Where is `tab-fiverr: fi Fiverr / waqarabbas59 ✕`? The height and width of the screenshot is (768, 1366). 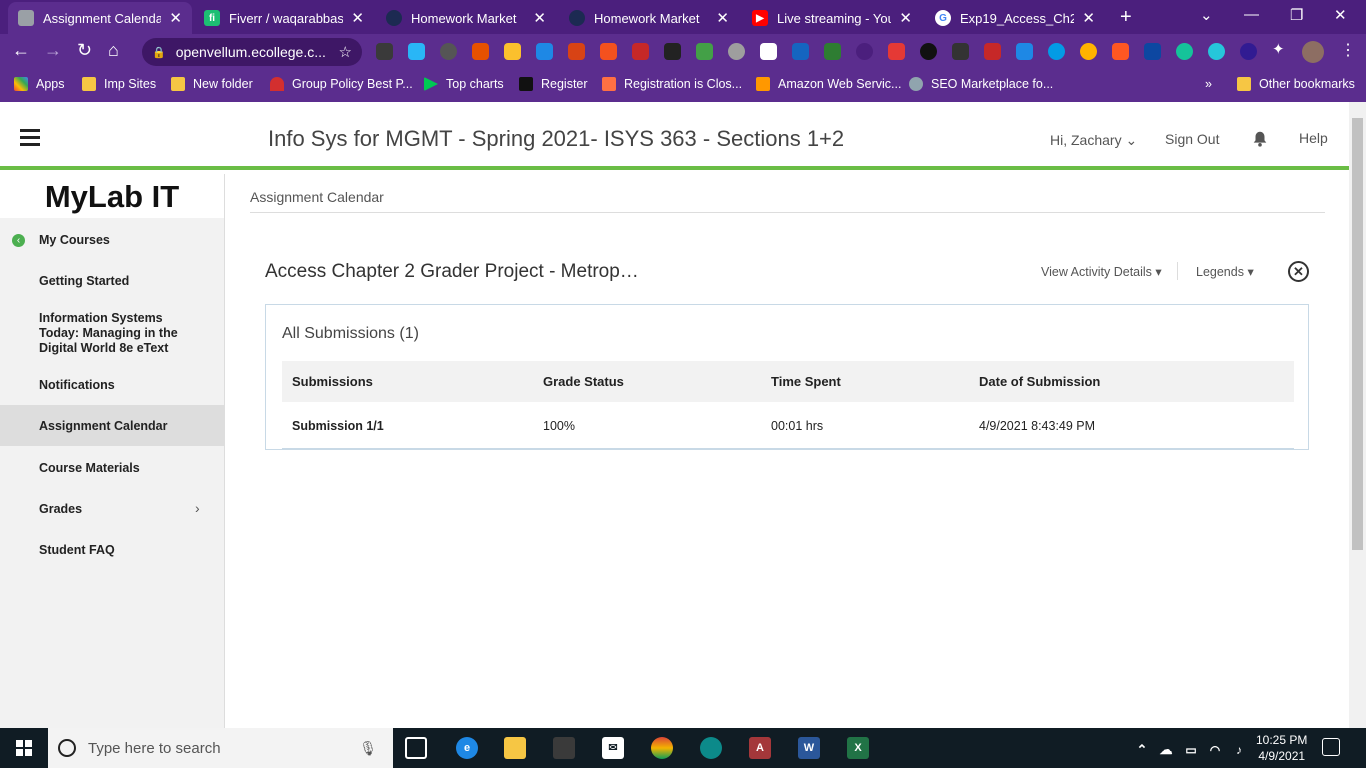
tab-fiverr: fi Fiverr / waqarabbas59 ✕ is located at coordinates (284, 18).